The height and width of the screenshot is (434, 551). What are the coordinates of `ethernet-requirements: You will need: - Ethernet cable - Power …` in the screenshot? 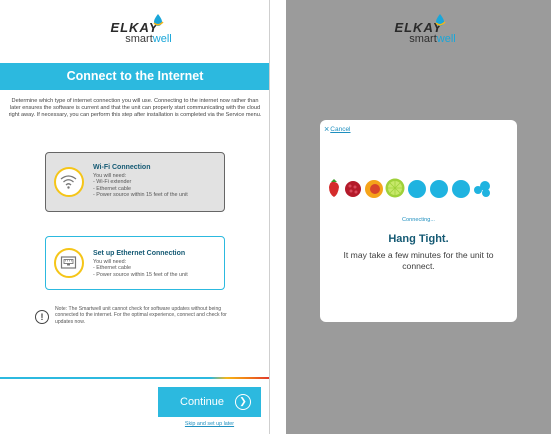 It's located at (140, 268).